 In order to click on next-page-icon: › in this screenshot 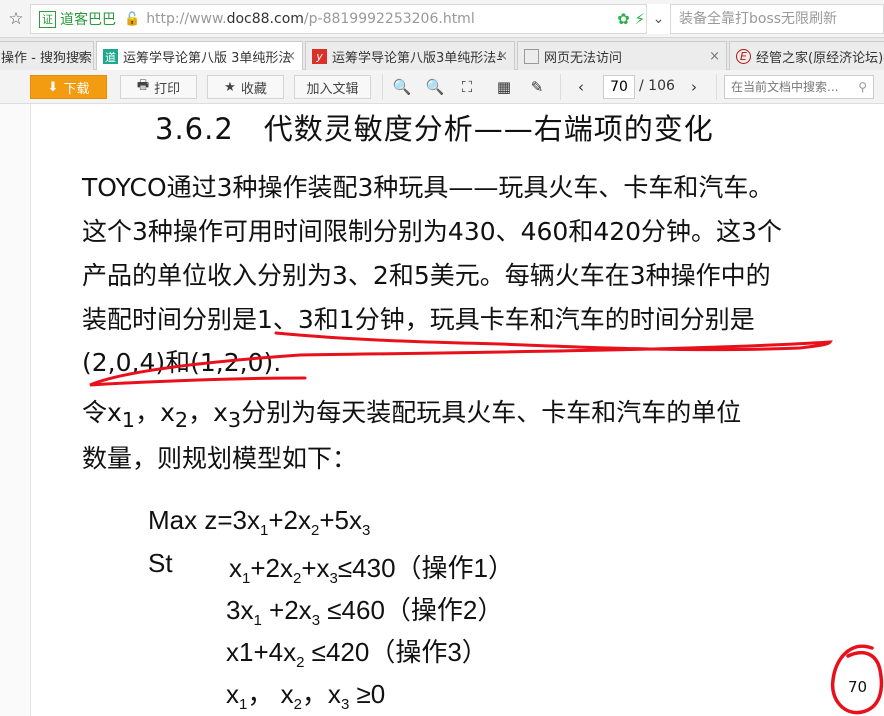, I will do `click(694, 87)`.